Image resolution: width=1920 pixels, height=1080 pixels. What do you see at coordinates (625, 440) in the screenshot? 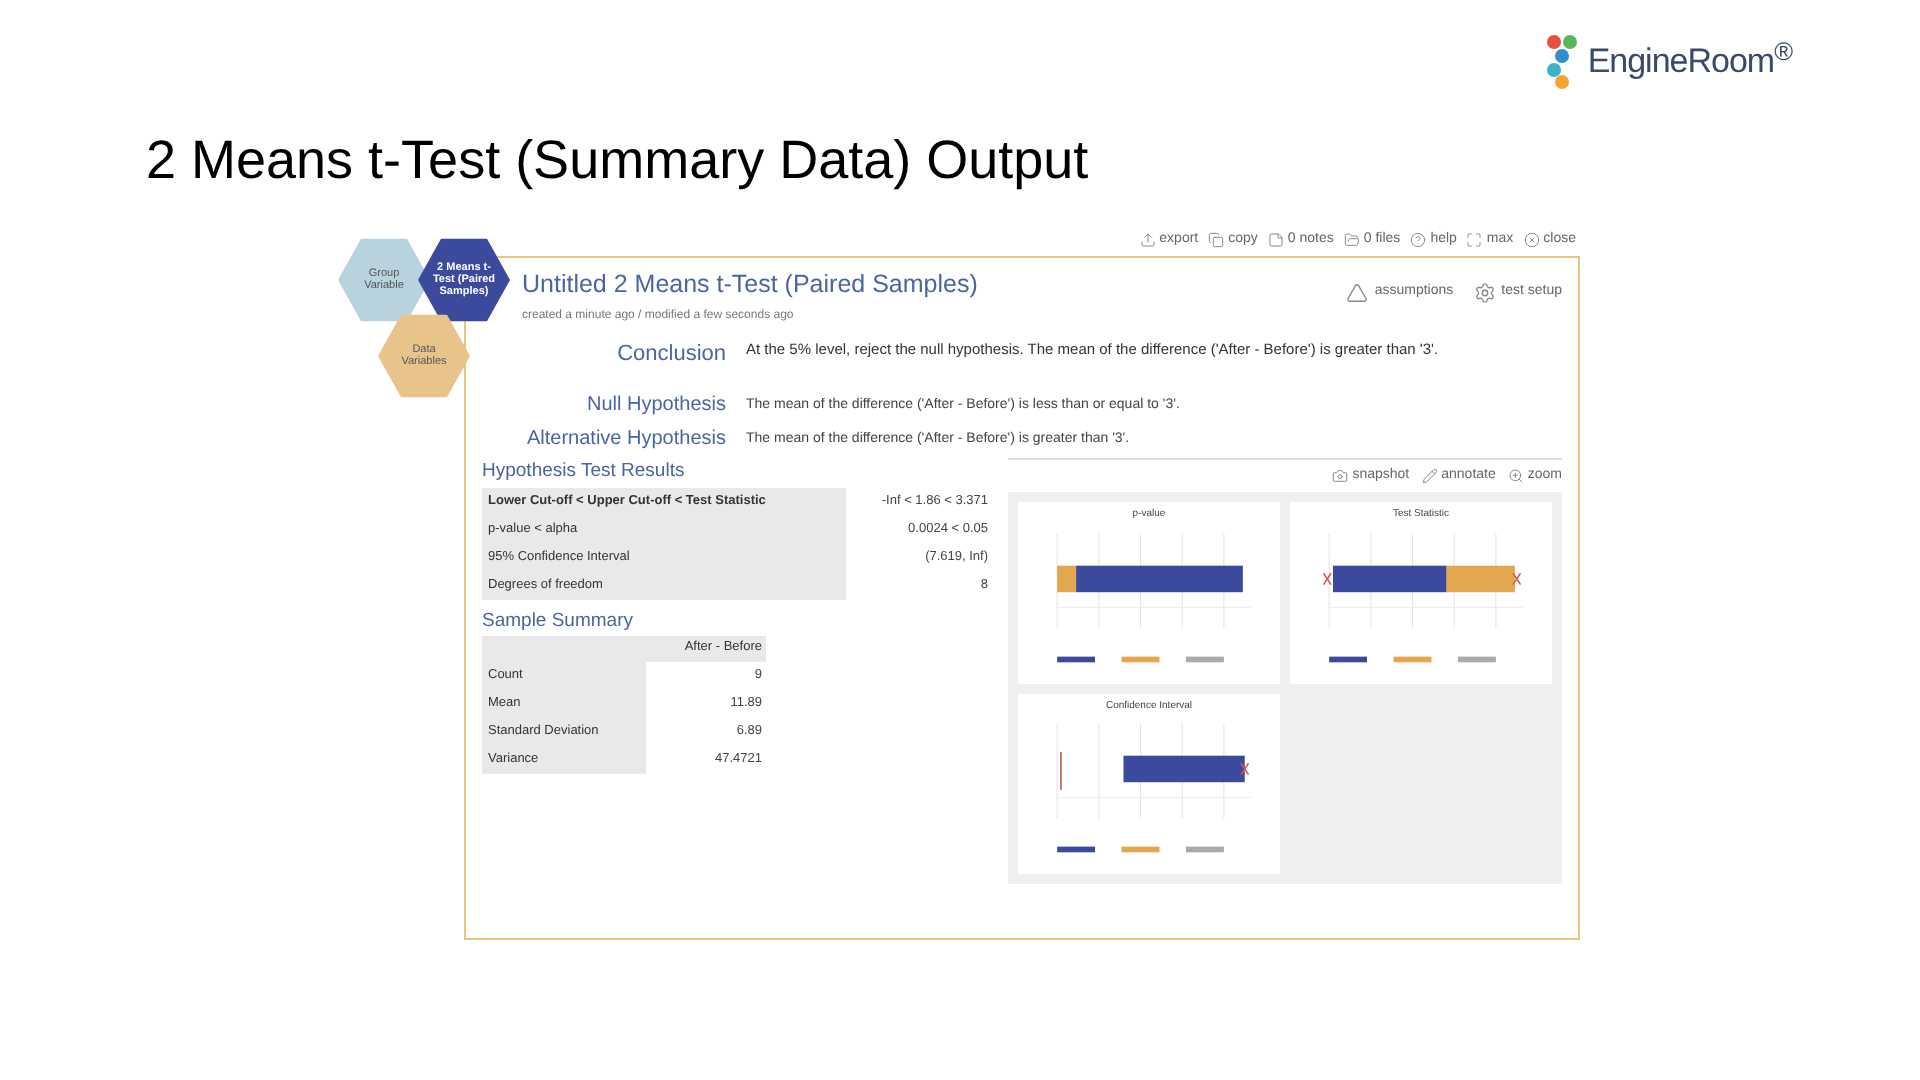
I see `section-label: Alternative Hypothesis` at bounding box center [625, 440].